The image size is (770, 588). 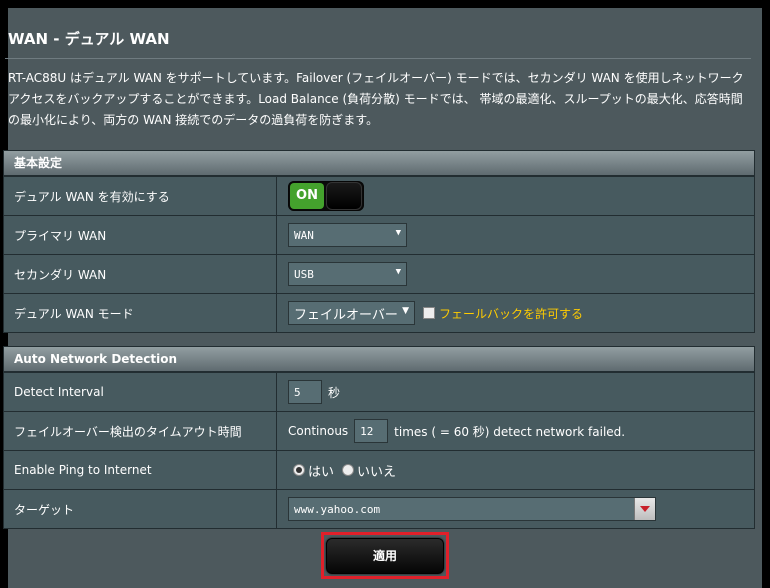 I want to click on row-dual-wan-mode: デュアル WAN モード フェイルオーバー ▼ フェールバックを許可する, so click(x=379, y=312).